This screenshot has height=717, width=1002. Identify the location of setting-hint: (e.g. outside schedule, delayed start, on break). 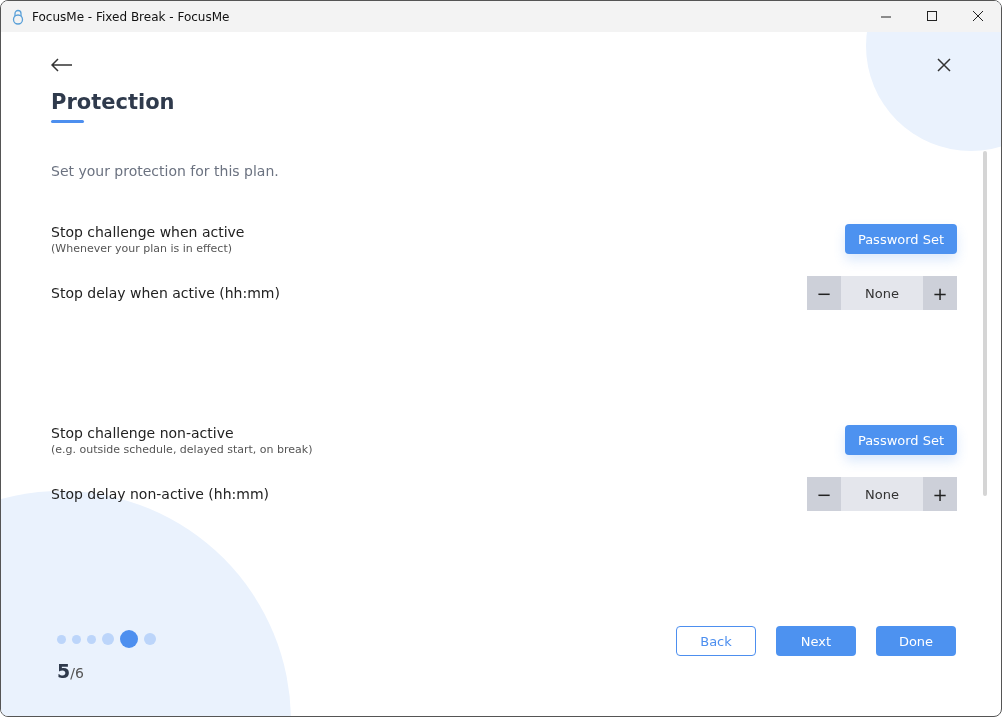
(182, 449).